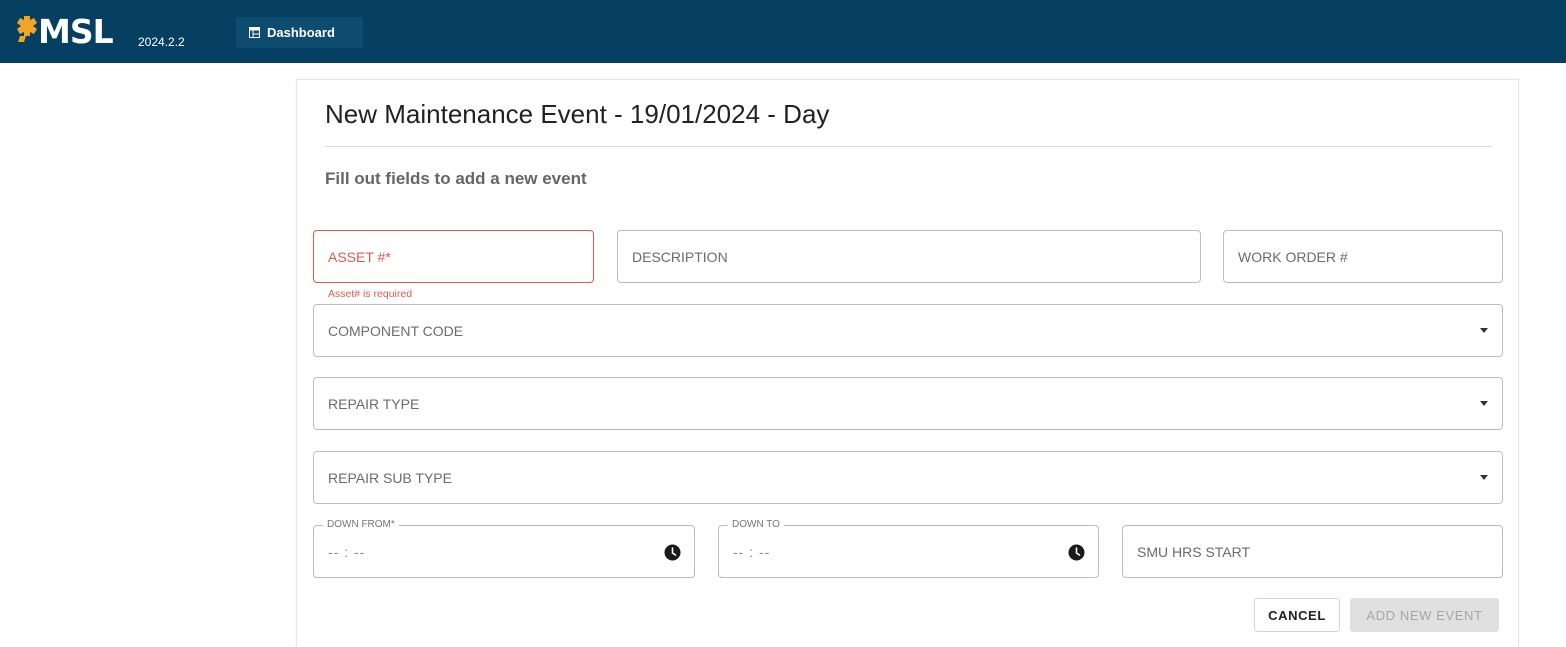 Image resolution: width=1566 pixels, height=647 pixels. I want to click on gear-logo-icon, so click(27, 29).